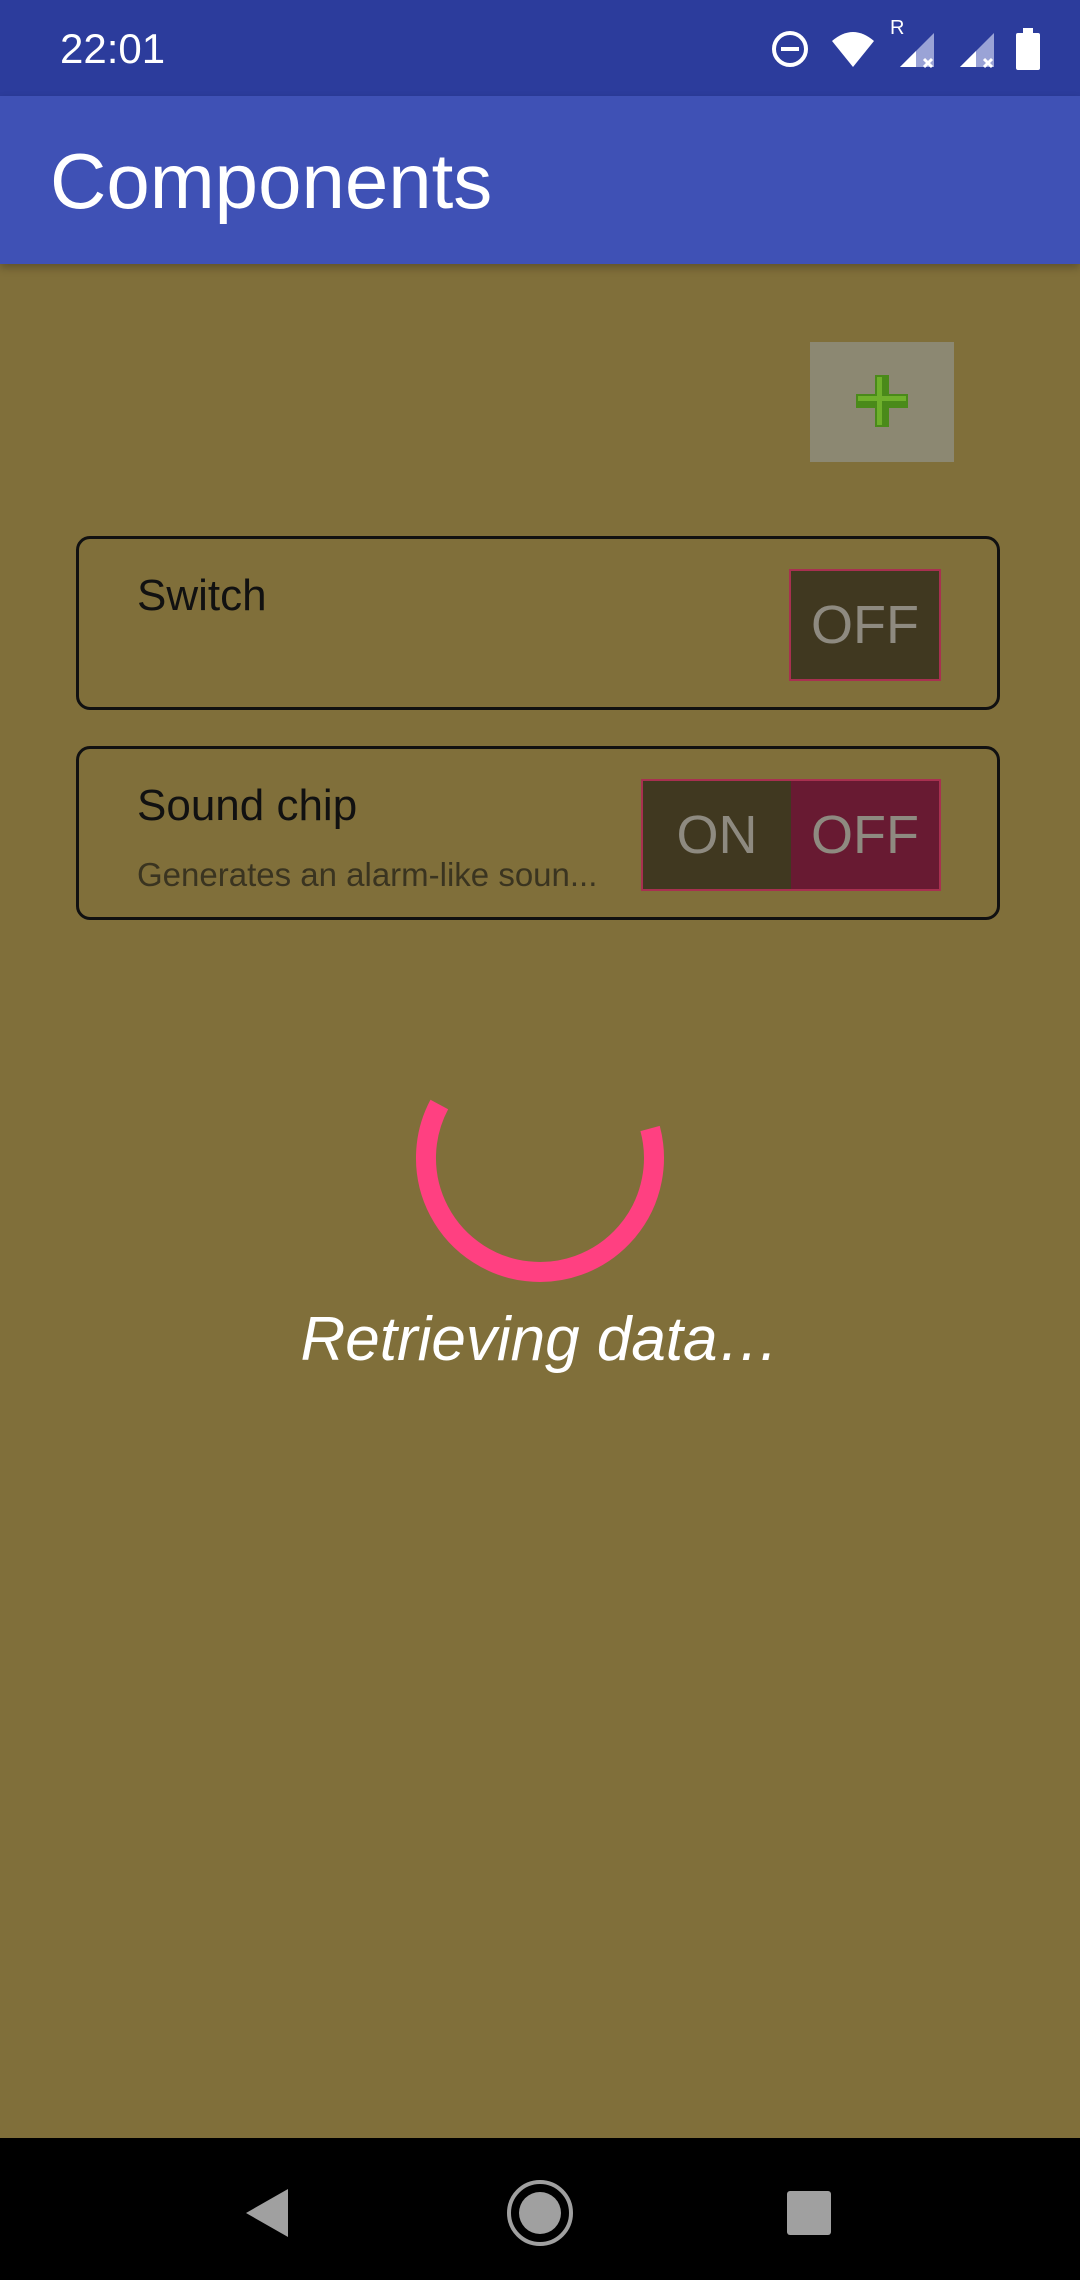 Image resolution: width=1080 pixels, height=2280 pixels. I want to click on navigation-bar, so click(540, 2209).